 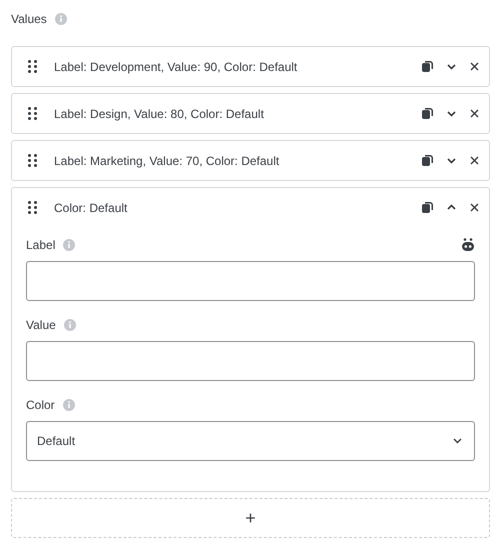 I want to click on item-title: Color: Default, so click(x=238, y=207).